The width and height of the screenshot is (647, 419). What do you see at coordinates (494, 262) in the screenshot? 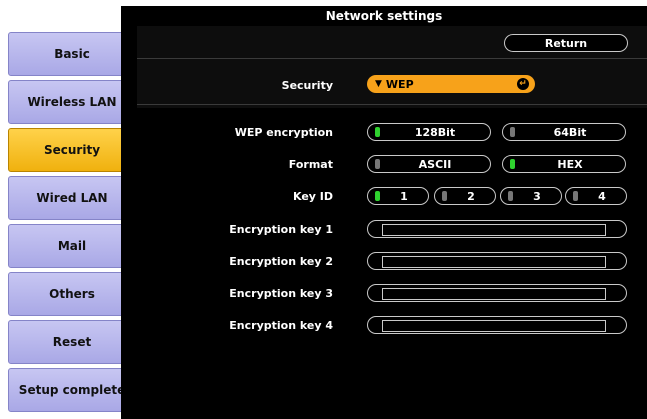
I see `encryption-key-2-input` at bounding box center [494, 262].